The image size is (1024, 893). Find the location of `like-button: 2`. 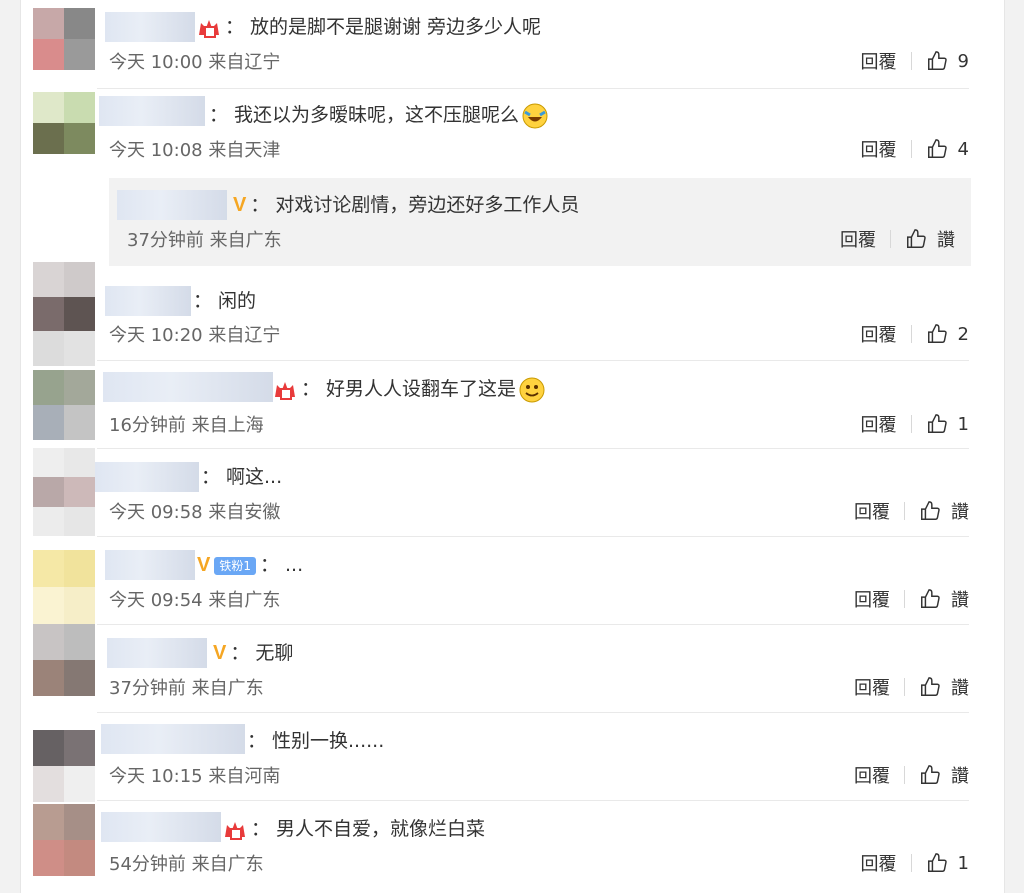

like-button: 2 is located at coordinates (947, 334).